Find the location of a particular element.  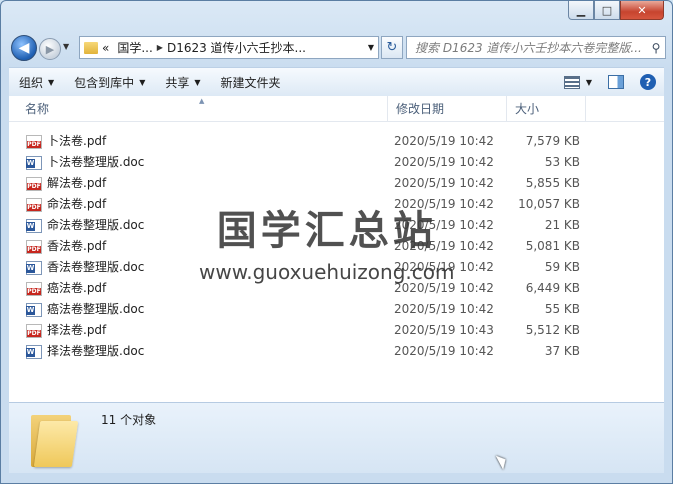

share-button: 共享 ▼ is located at coordinates (182, 82).